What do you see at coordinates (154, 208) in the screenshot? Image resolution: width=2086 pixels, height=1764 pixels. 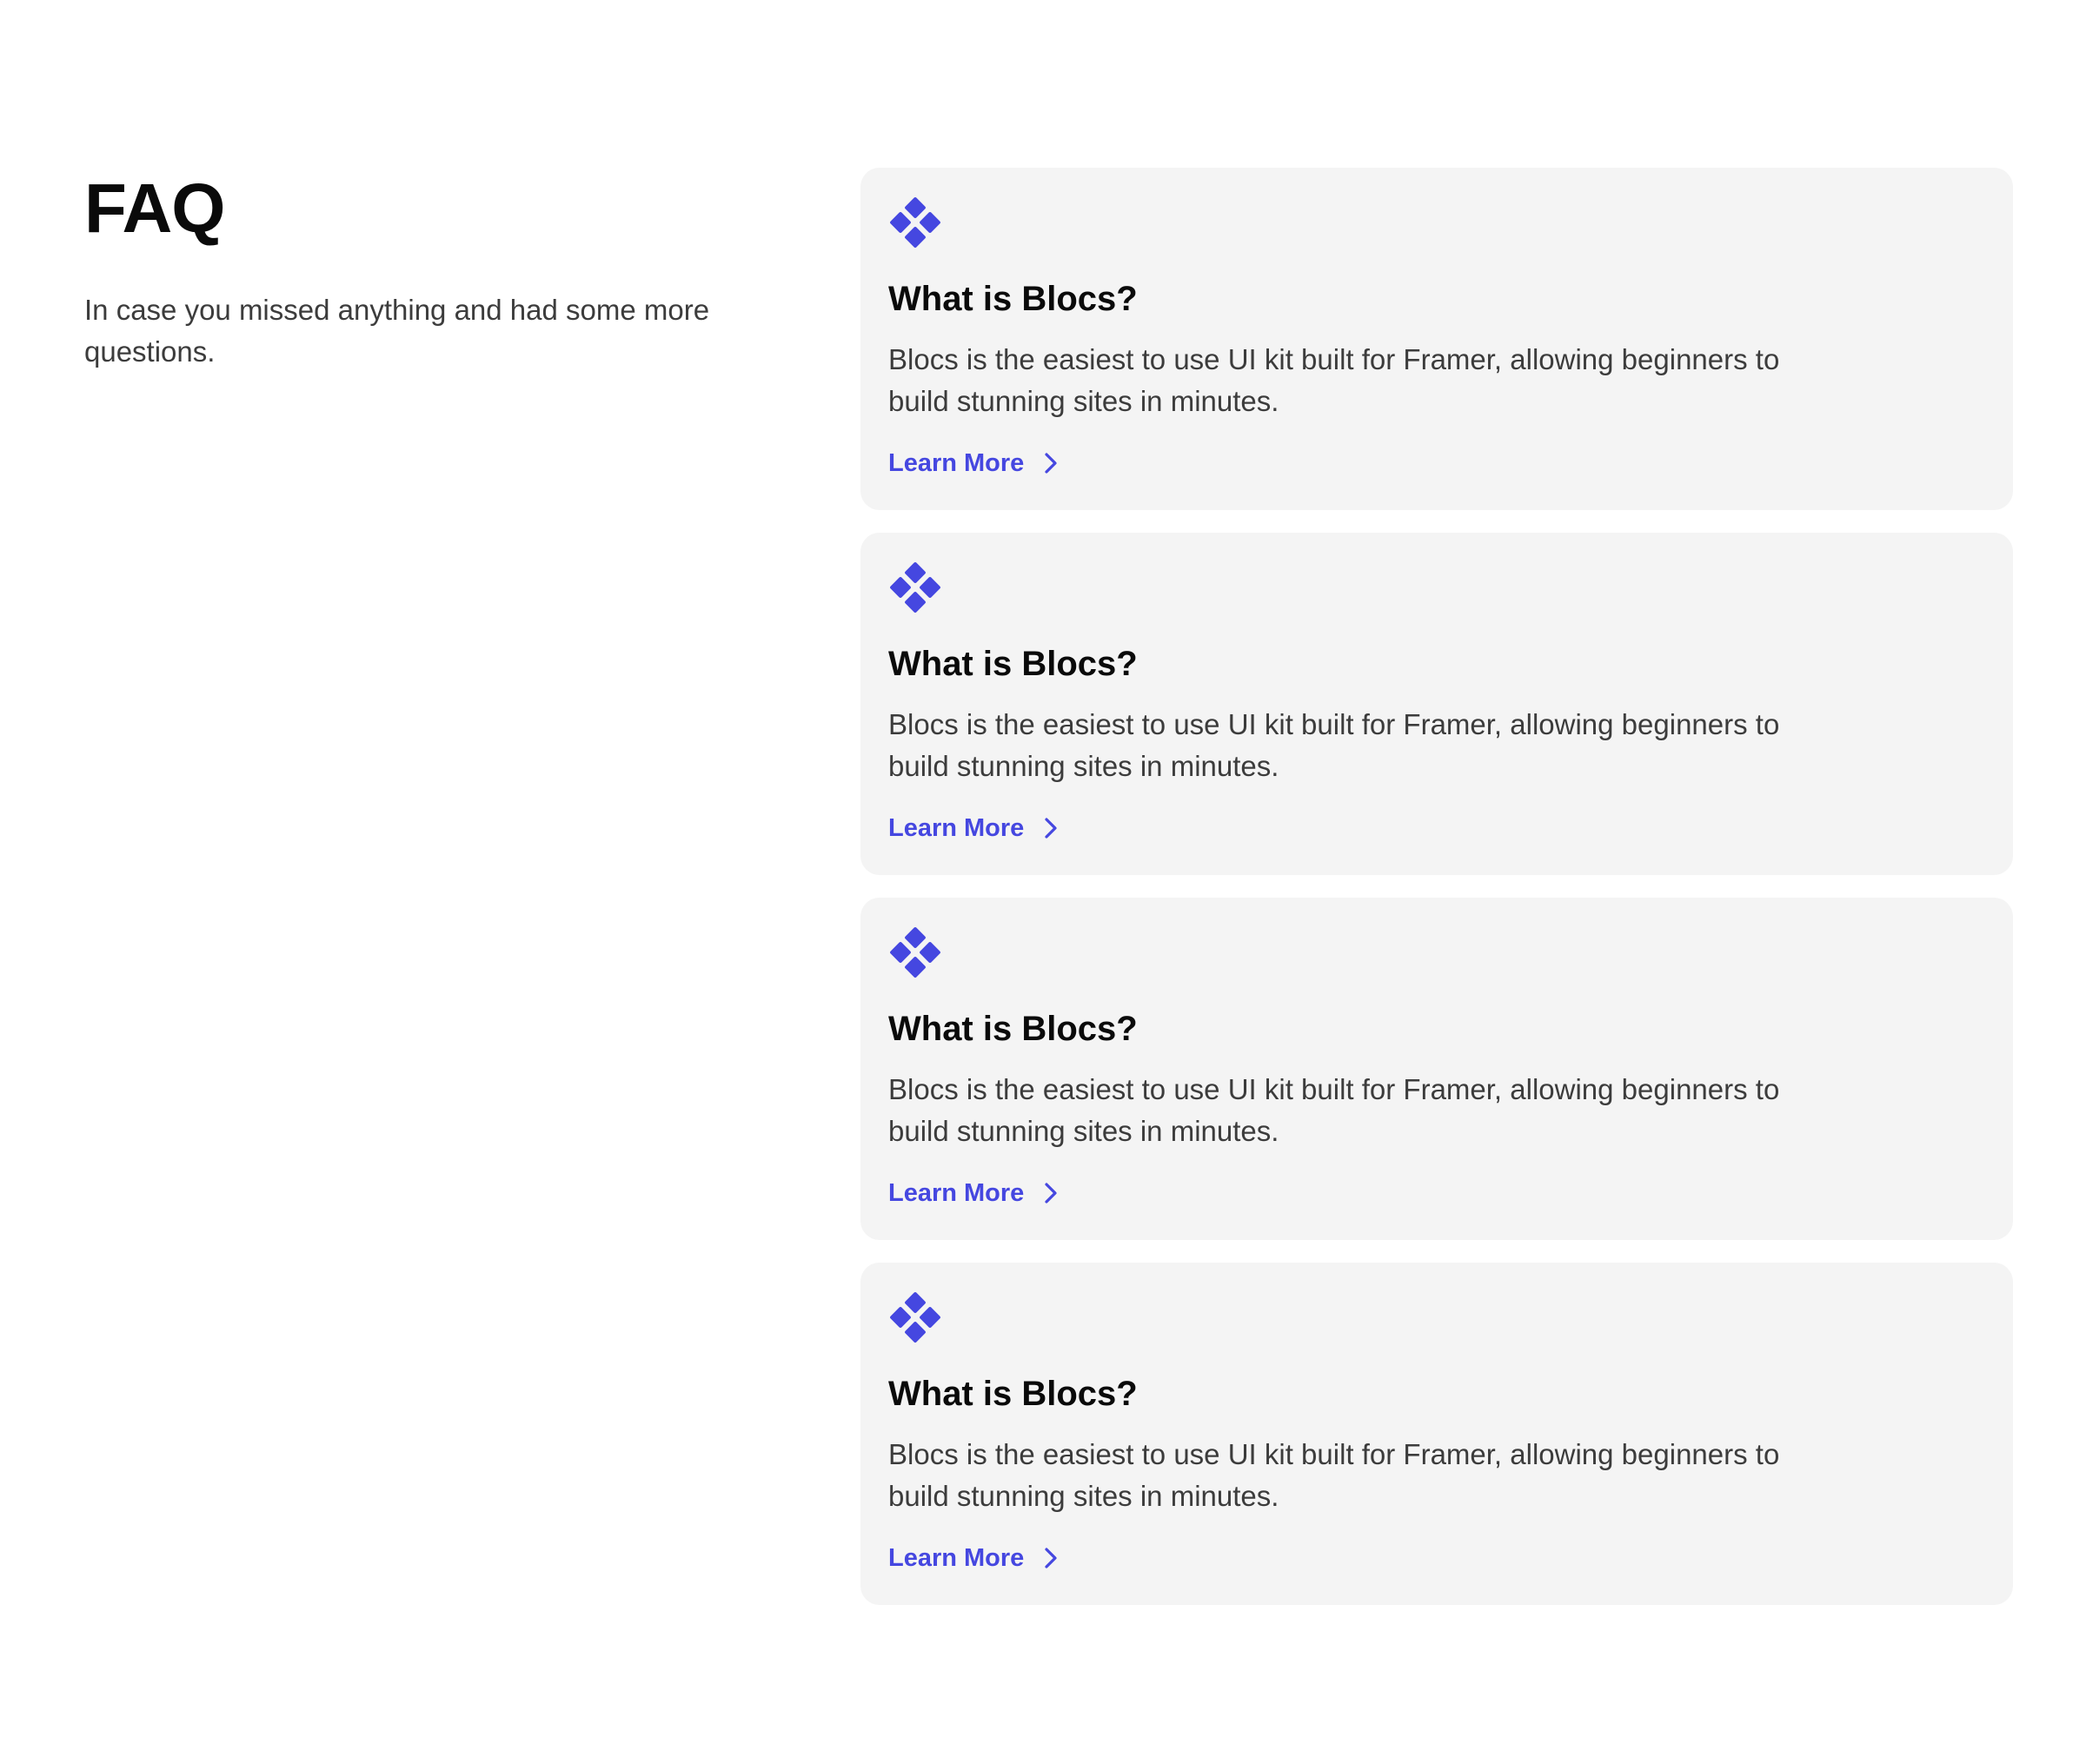 I see `page-title: FAQ` at bounding box center [154, 208].